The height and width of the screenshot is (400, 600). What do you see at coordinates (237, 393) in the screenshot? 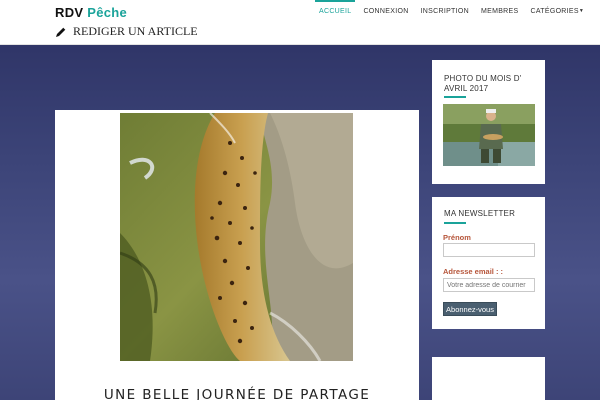
I see `article-title: UNE BELLE JOURNÉE DE PARTAGE` at bounding box center [237, 393].